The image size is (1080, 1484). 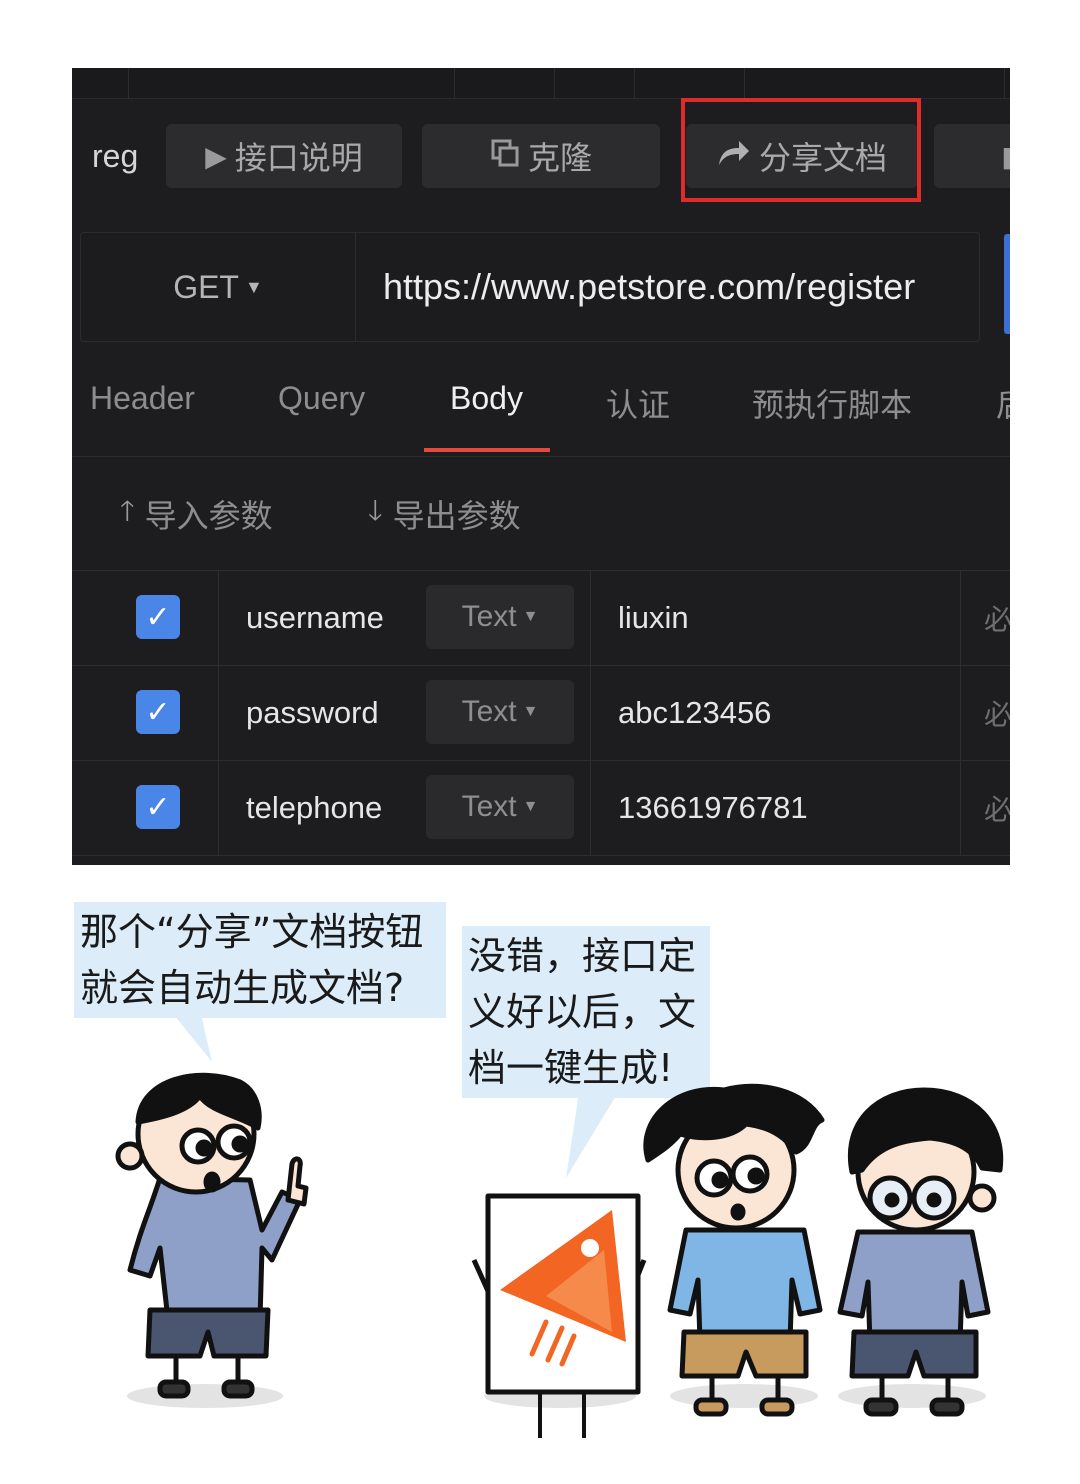 I want to click on tab-post: 后, so click(x=1003, y=403).